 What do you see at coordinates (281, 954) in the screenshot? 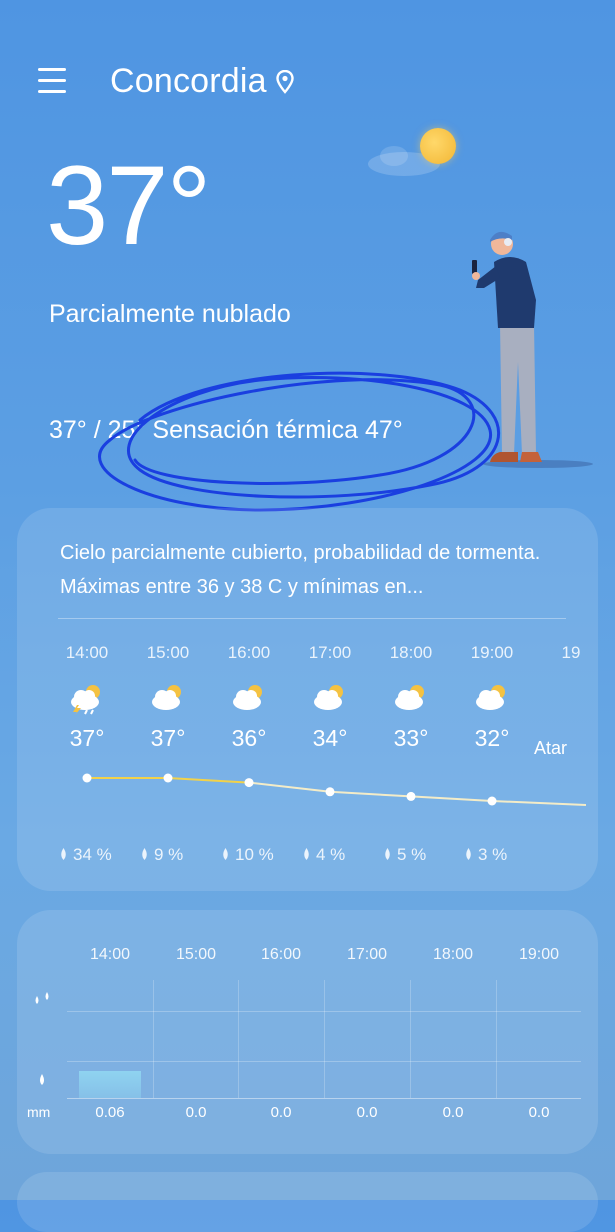
I see `precip-time-label: 16:00` at bounding box center [281, 954].